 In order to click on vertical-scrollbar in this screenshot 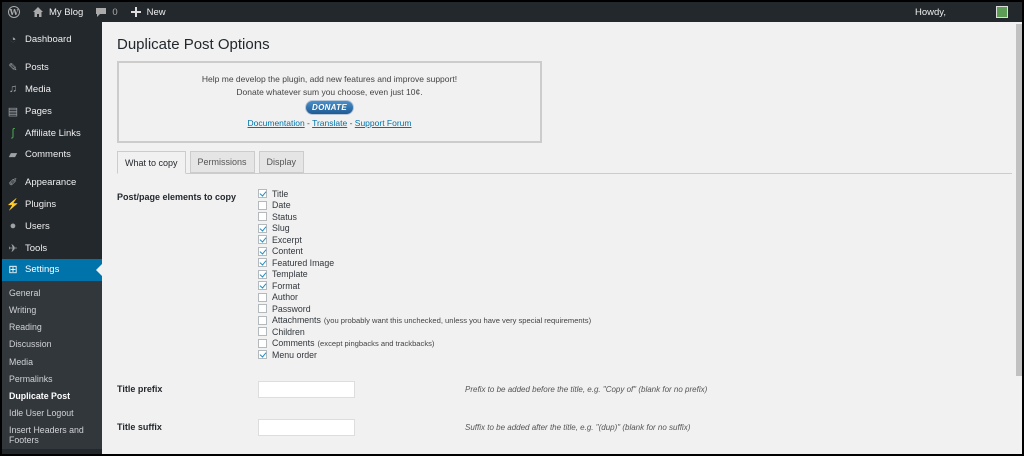, I will do `click(1018, 238)`.